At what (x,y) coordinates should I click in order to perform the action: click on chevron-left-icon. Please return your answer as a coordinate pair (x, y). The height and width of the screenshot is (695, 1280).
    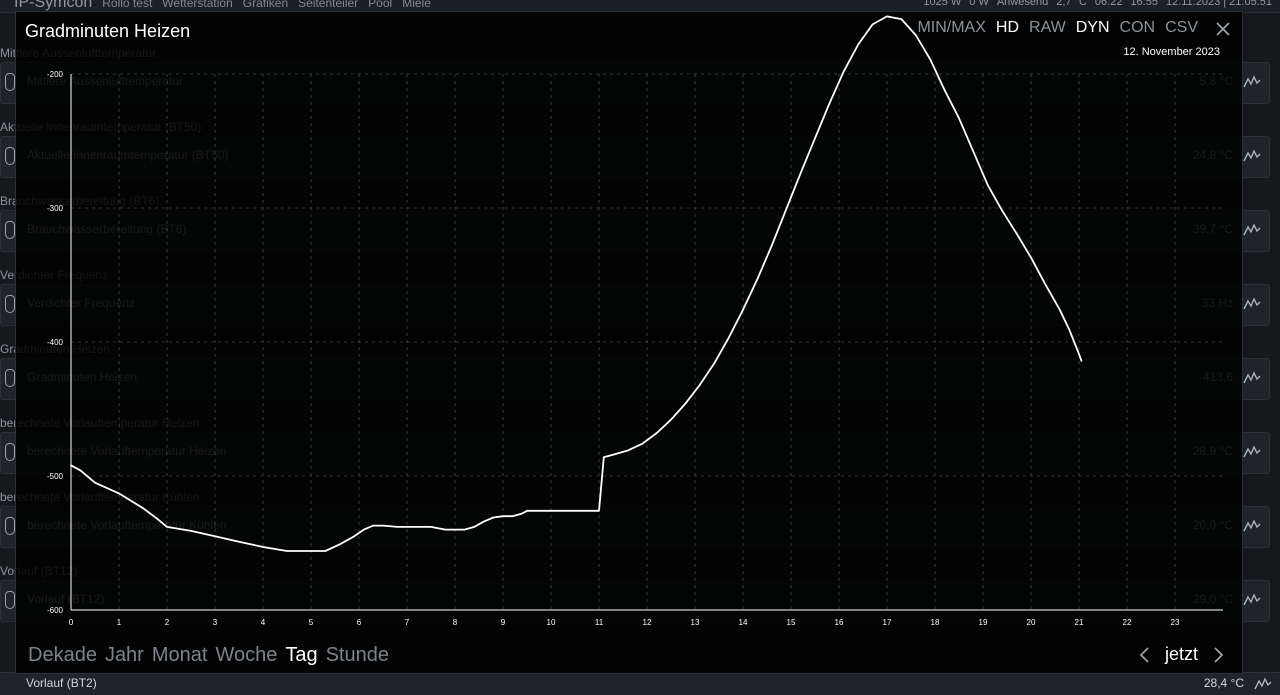
    Looking at the image, I should click on (1144, 655).